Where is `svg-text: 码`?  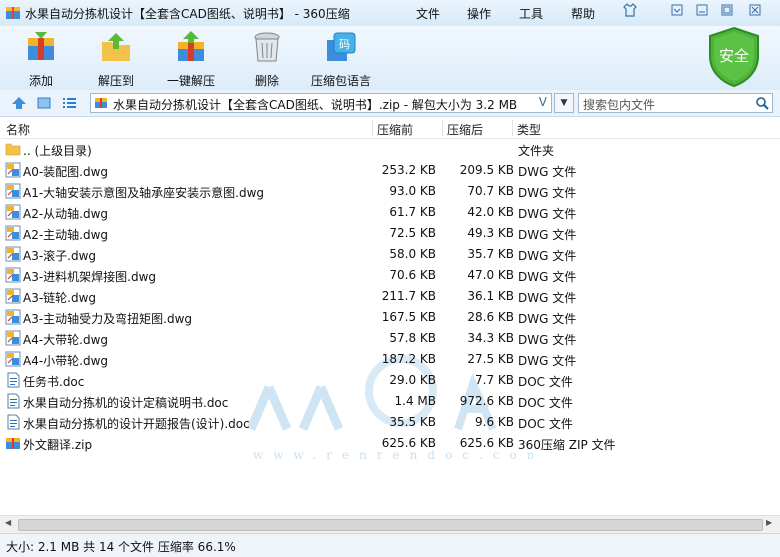
svg-text: 码 is located at coordinates (344, 44).